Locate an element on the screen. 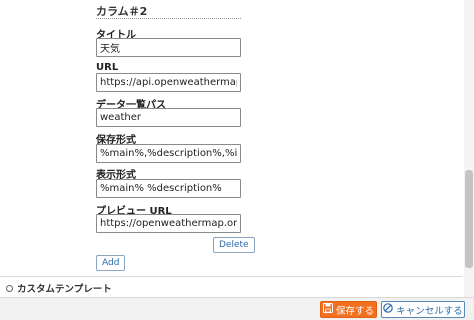  cancel-button: キャンセルする is located at coordinates (423, 309).